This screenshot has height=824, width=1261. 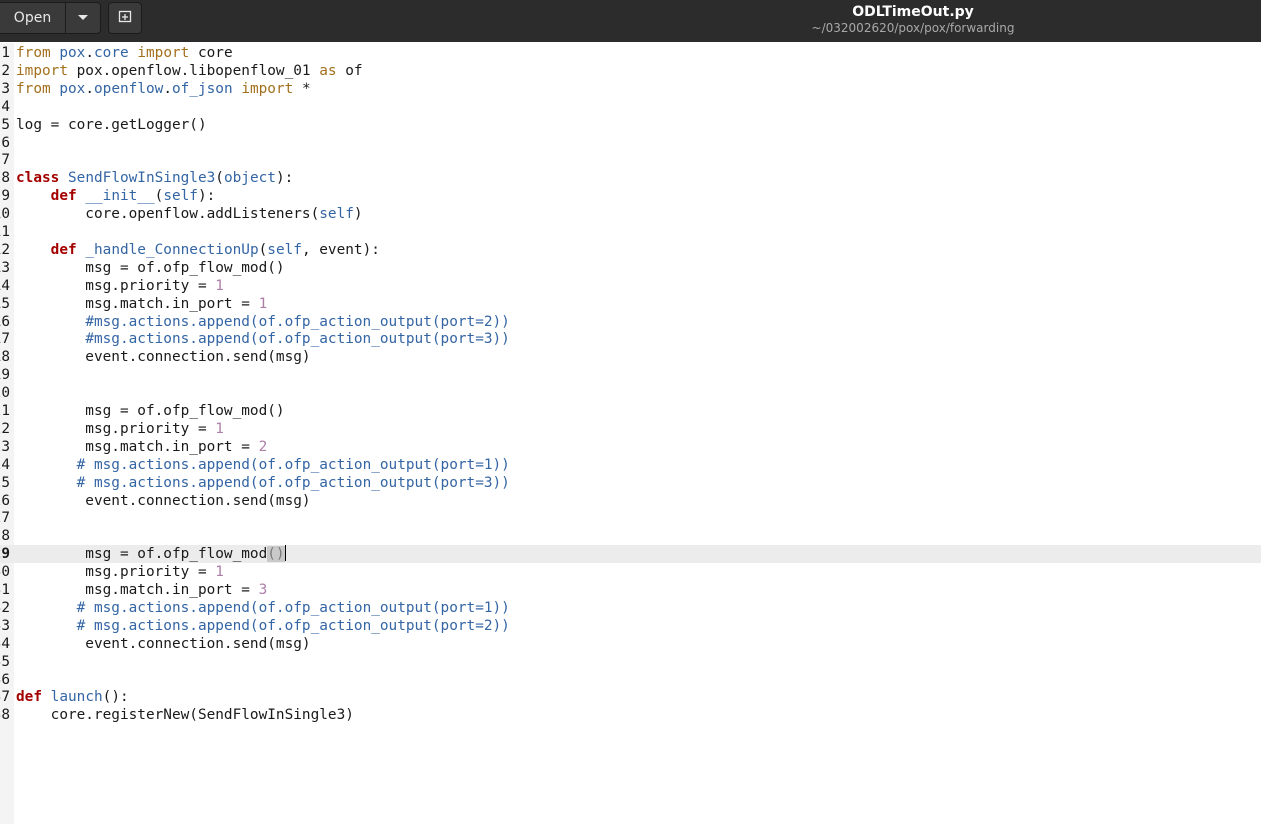 What do you see at coordinates (5, 339) in the screenshot?
I see `line-number: 17` at bounding box center [5, 339].